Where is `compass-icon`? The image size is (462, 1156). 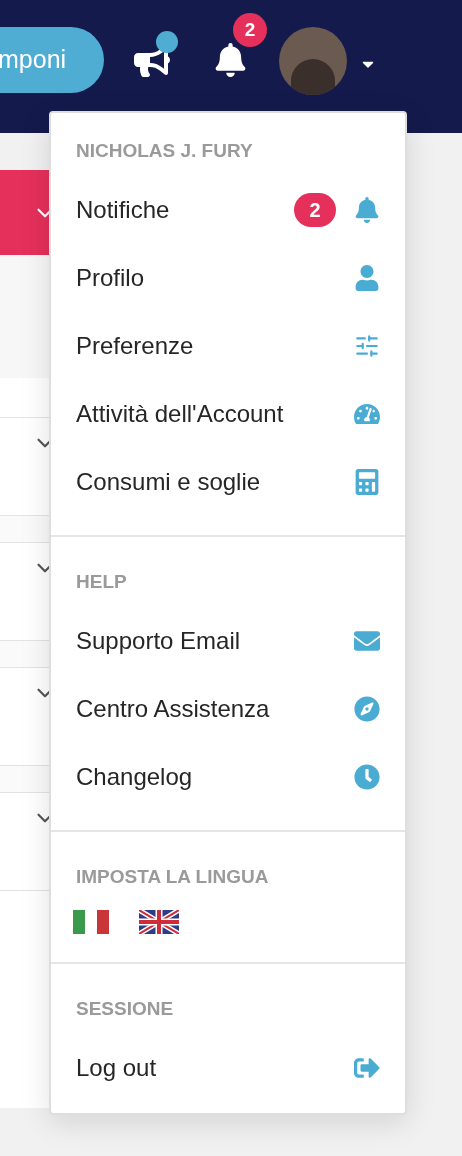 compass-icon is located at coordinates (367, 709).